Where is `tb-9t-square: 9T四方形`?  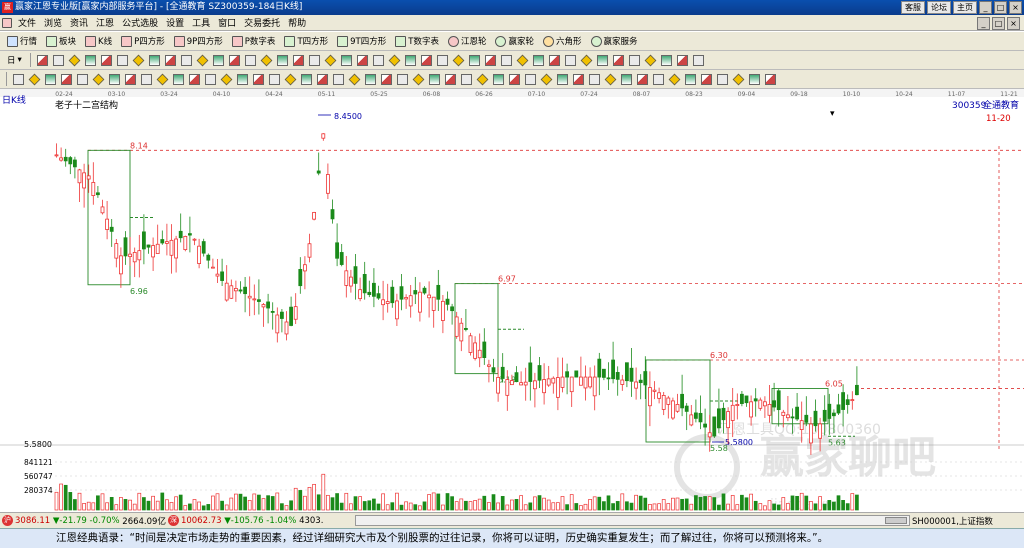
tb-9t-square: 9T四方形 is located at coordinates (361, 41).